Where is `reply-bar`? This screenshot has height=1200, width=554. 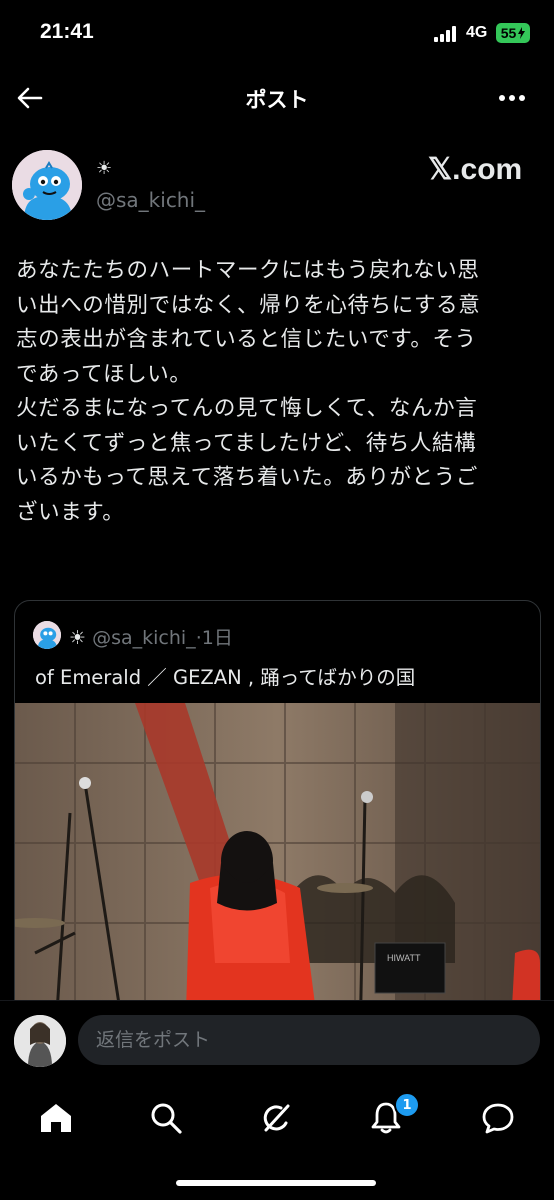
reply-bar is located at coordinates (277, 1041).